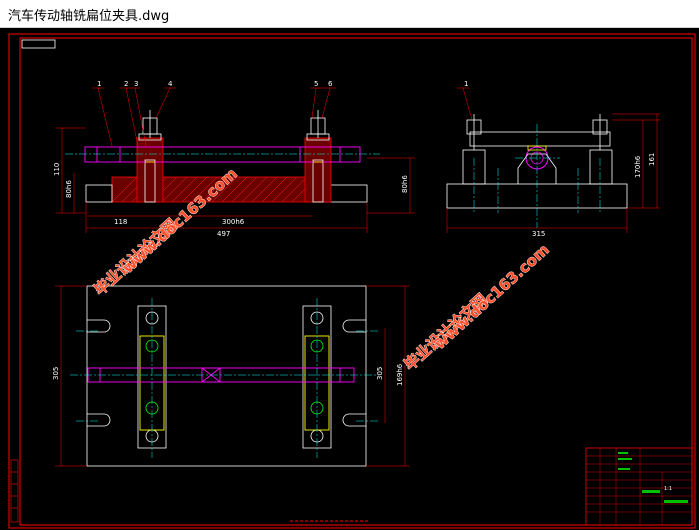  I want to click on dim-top-height-left: 305, so click(56, 373).